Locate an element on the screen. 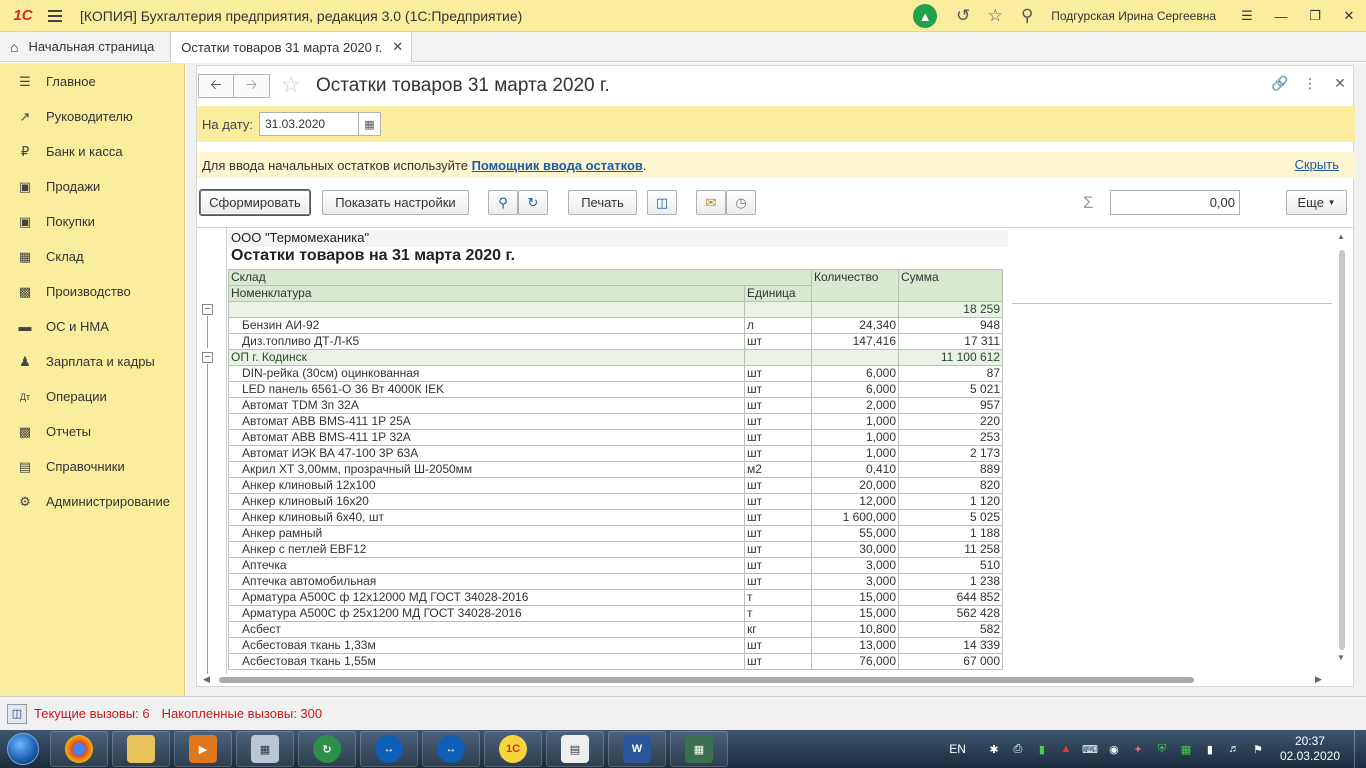  cell-qty: 10,800 is located at coordinates (855, 629).